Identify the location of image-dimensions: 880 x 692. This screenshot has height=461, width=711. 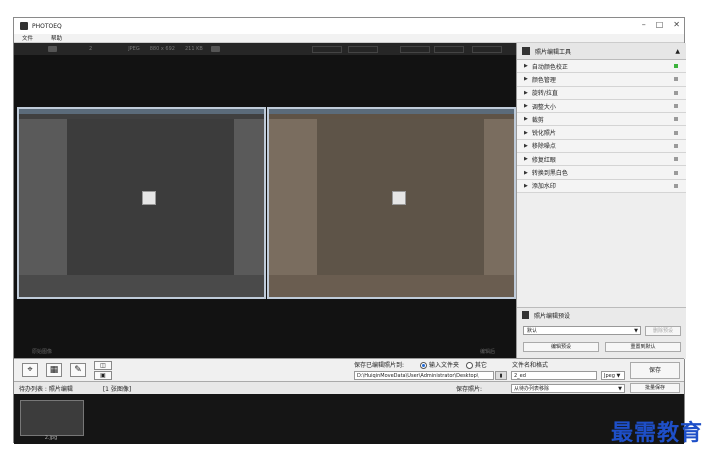
(162, 49).